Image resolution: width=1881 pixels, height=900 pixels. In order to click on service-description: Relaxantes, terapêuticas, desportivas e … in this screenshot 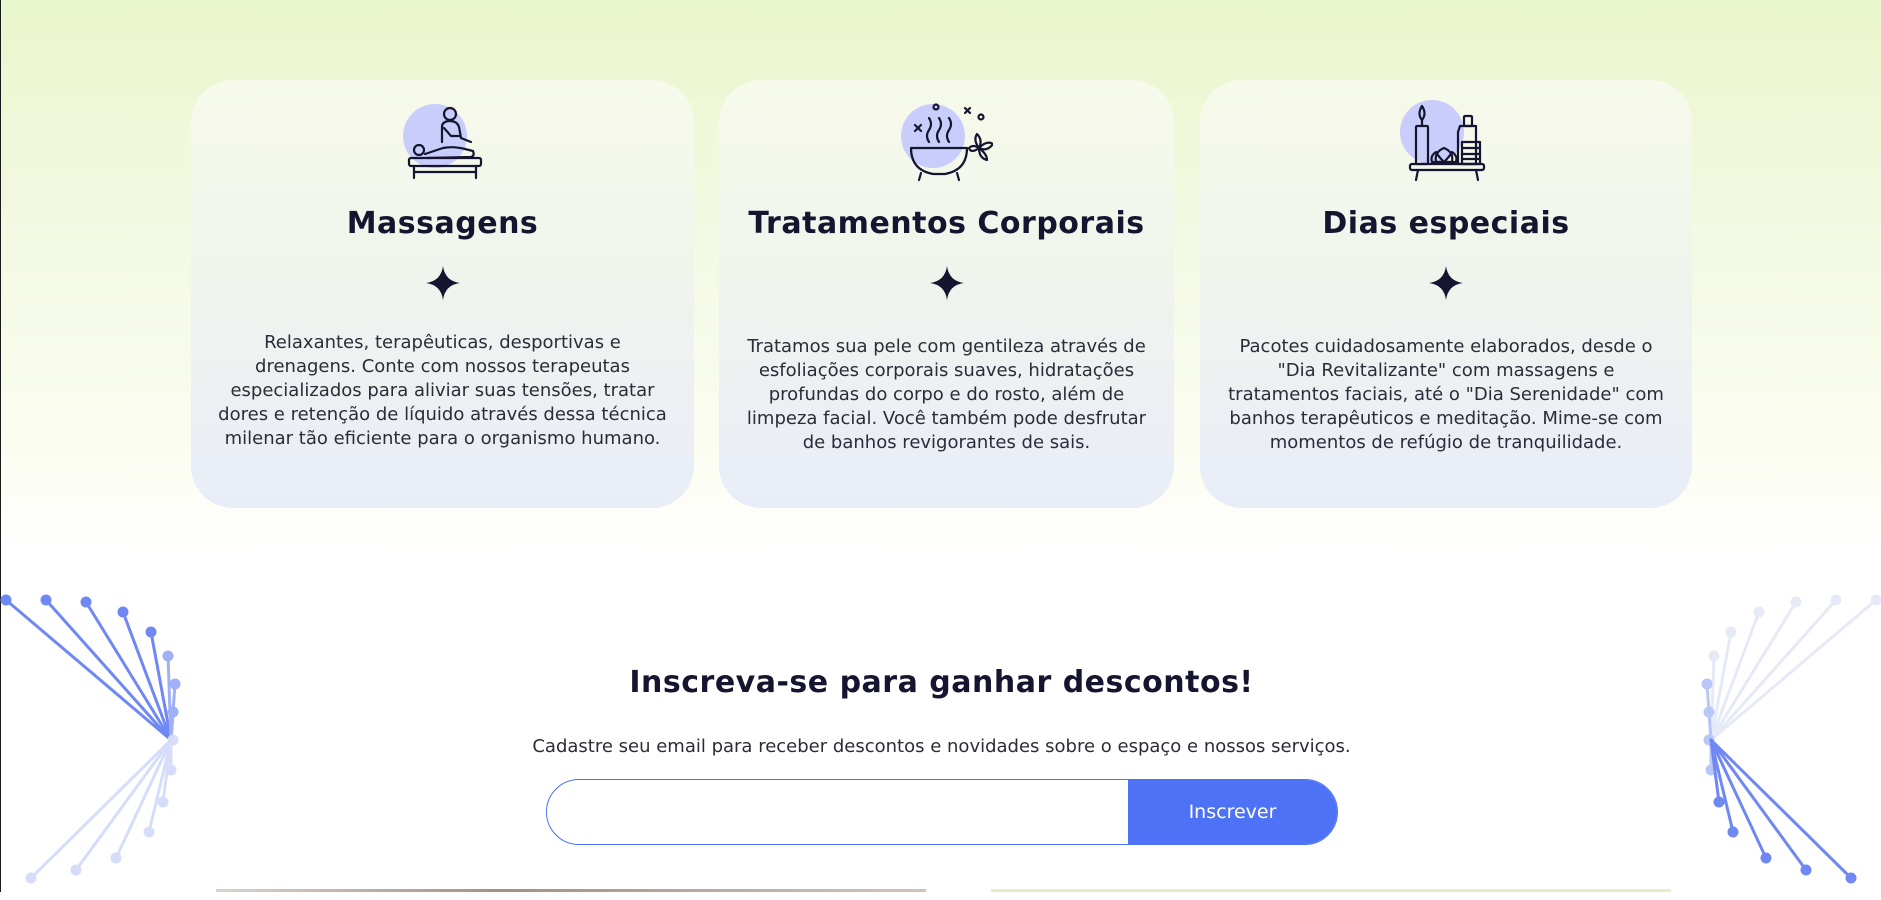, I will do `click(442, 390)`.